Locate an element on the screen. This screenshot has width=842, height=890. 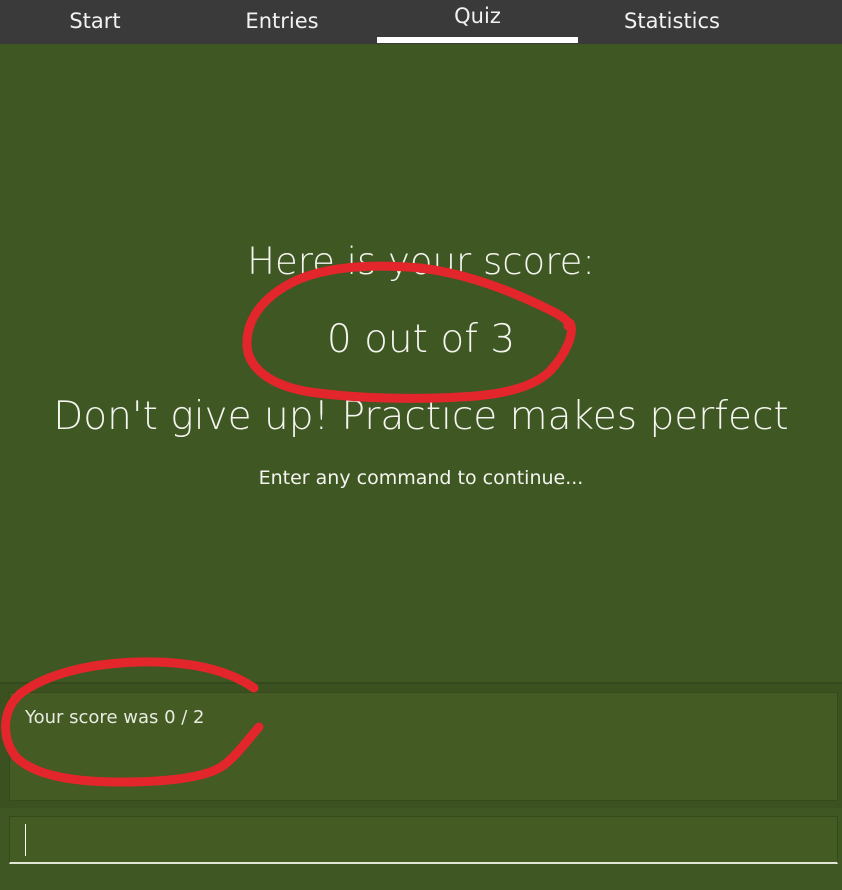
tab-entries-label: Entries is located at coordinates (282, 21).